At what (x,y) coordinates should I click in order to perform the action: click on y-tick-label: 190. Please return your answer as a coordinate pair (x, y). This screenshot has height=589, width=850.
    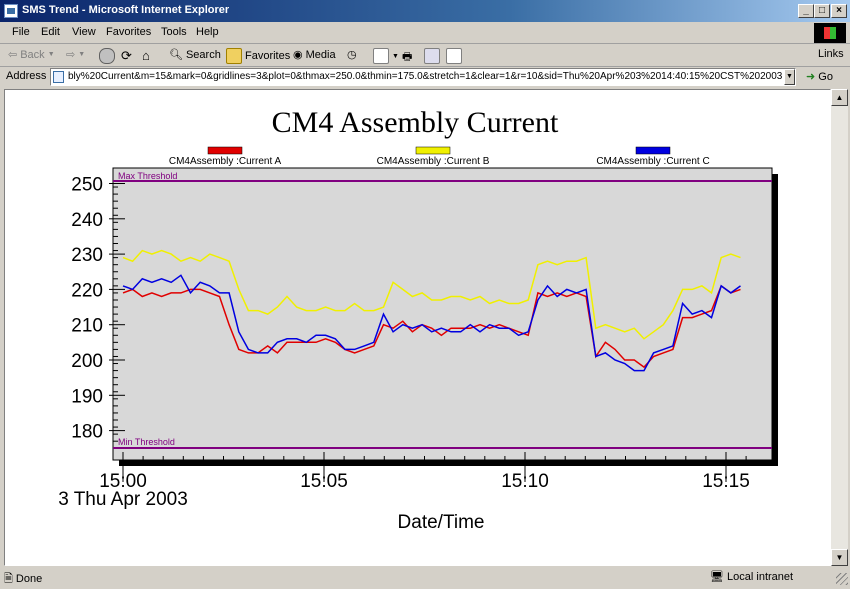
    Looking at the image, I should click on (87, 396).